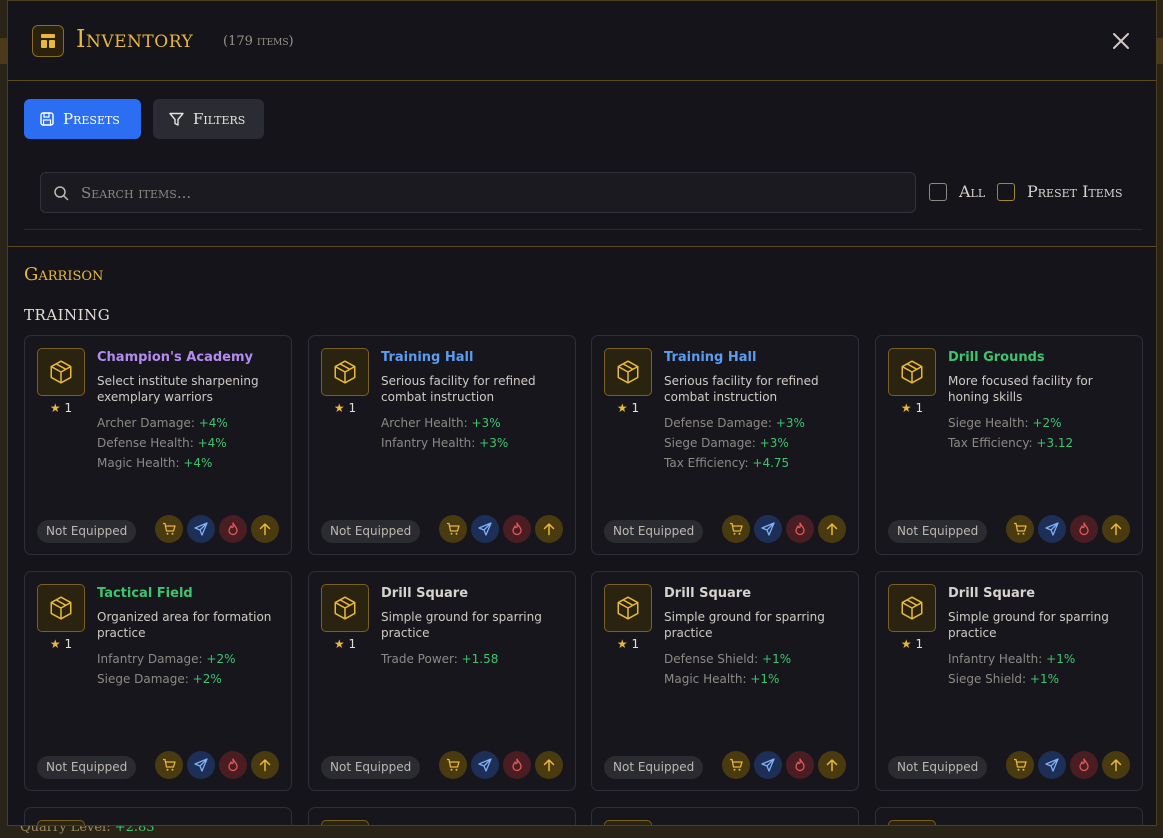 This screenshot has height=838, width=1163. Describe the element at coordinates (48, 41) in the screenshot. I see `inventory-icon` at that location.